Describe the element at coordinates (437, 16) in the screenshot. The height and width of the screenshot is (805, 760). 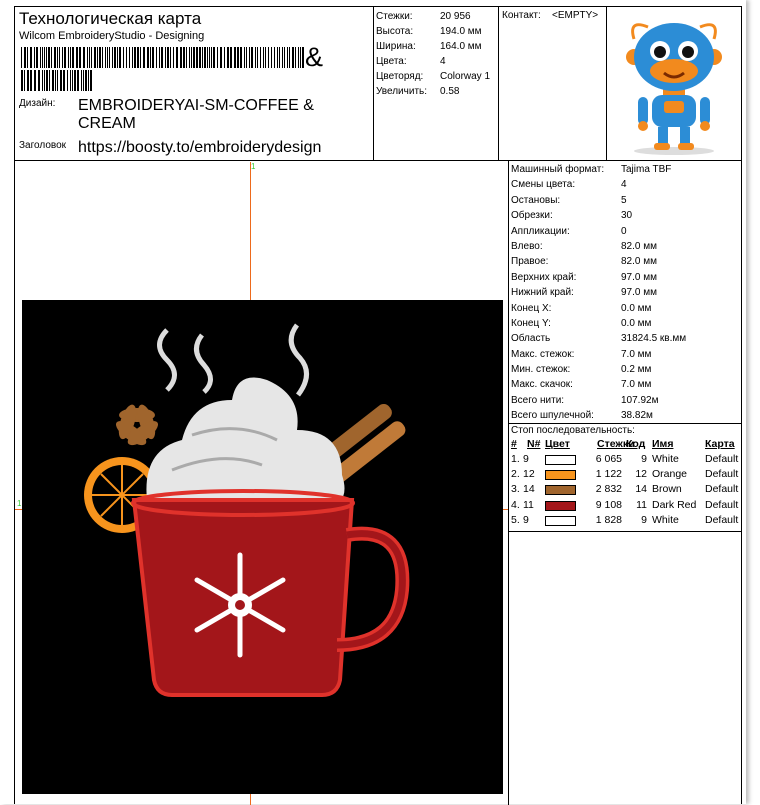
I see `summary-row: Стежки: 20 956` at that location.